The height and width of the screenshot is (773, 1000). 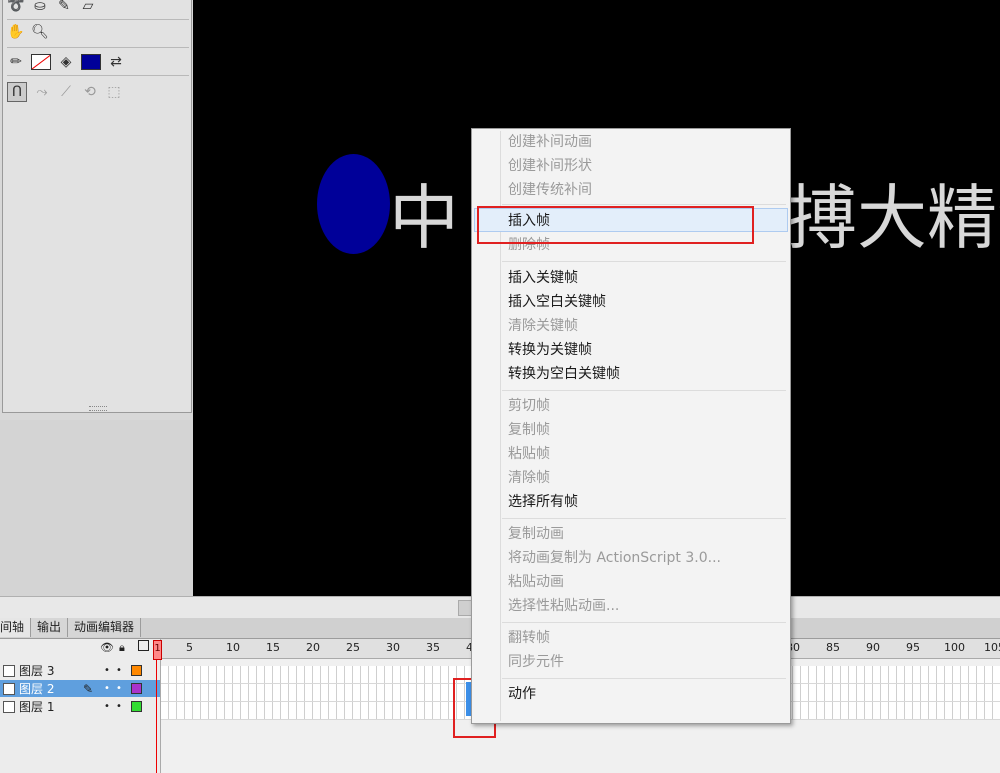 I want to click on layer-name: 图层 2, so click(x=47, y=688).